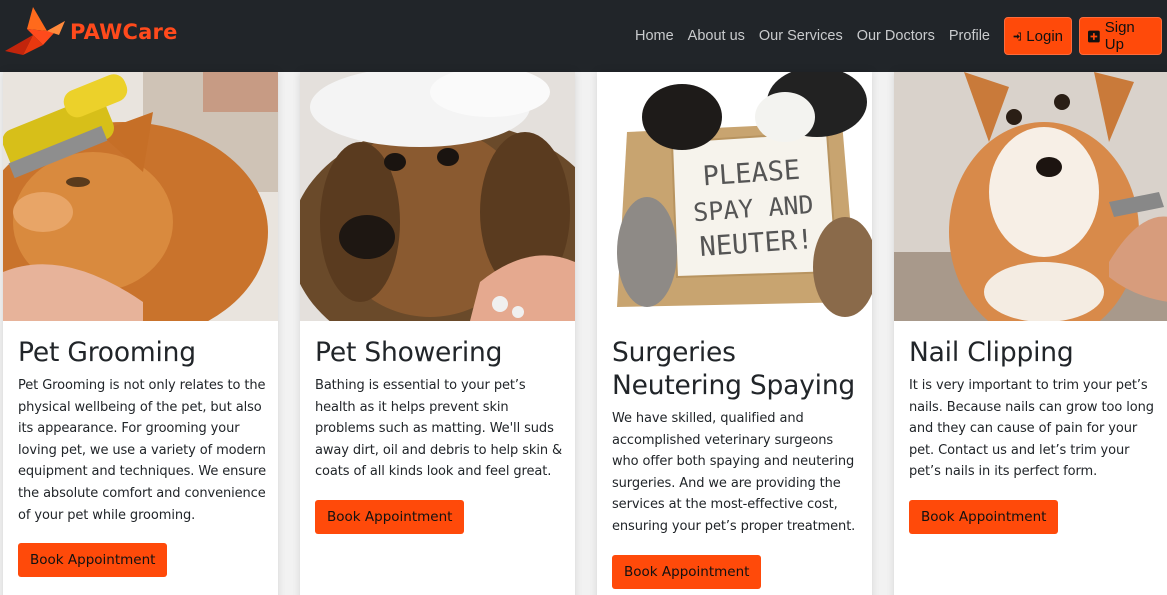 The image size is (1167, 595). Describe the element at coordinates (1017, 36) in the screenshot. I see `sign-in-icon` at that location.